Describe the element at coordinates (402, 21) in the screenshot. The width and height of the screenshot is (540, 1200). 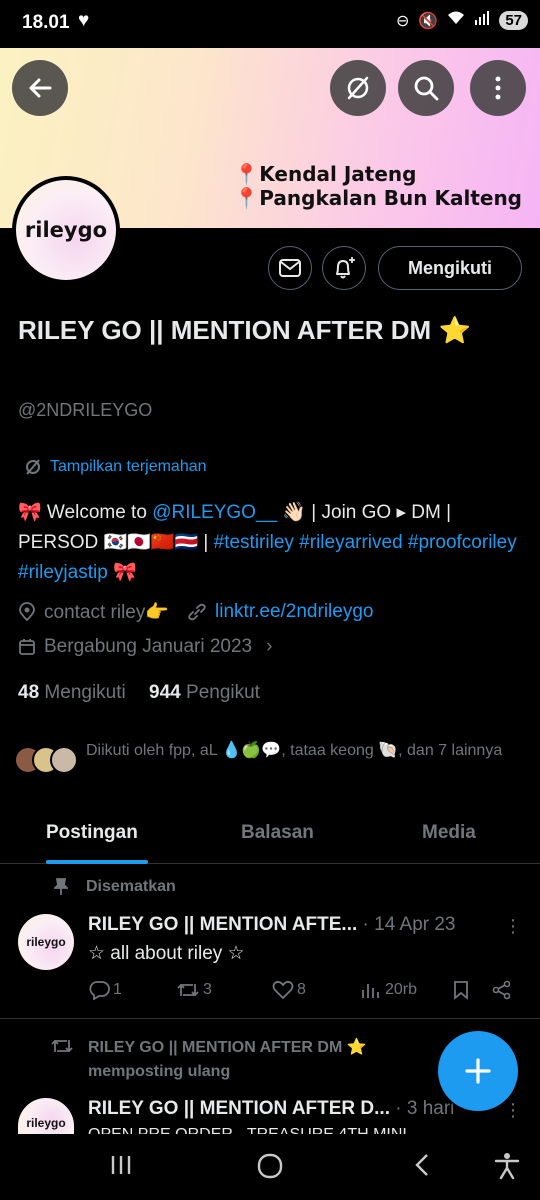
I see `do-not-disturb-icon: ⊖` at that location.